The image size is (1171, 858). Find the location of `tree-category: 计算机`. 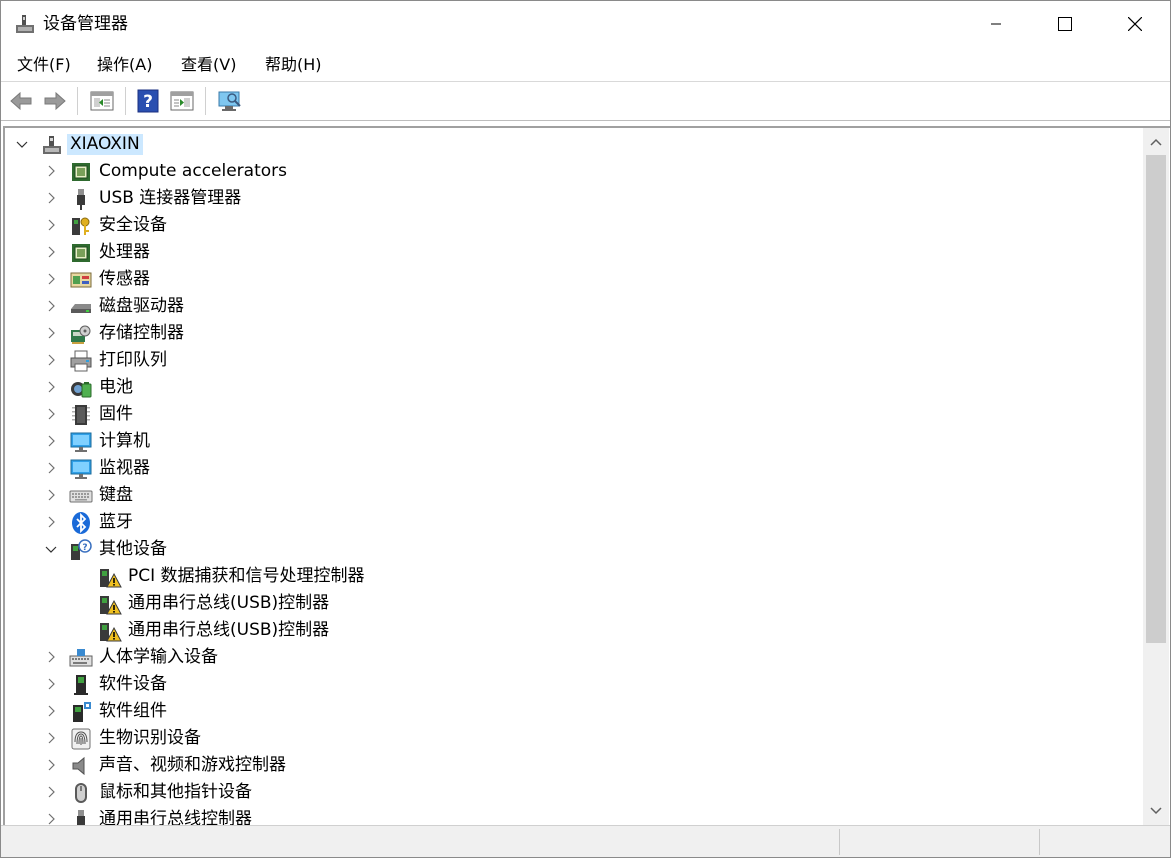

tree-category: 计算机 is located at coordinates (555, 441).